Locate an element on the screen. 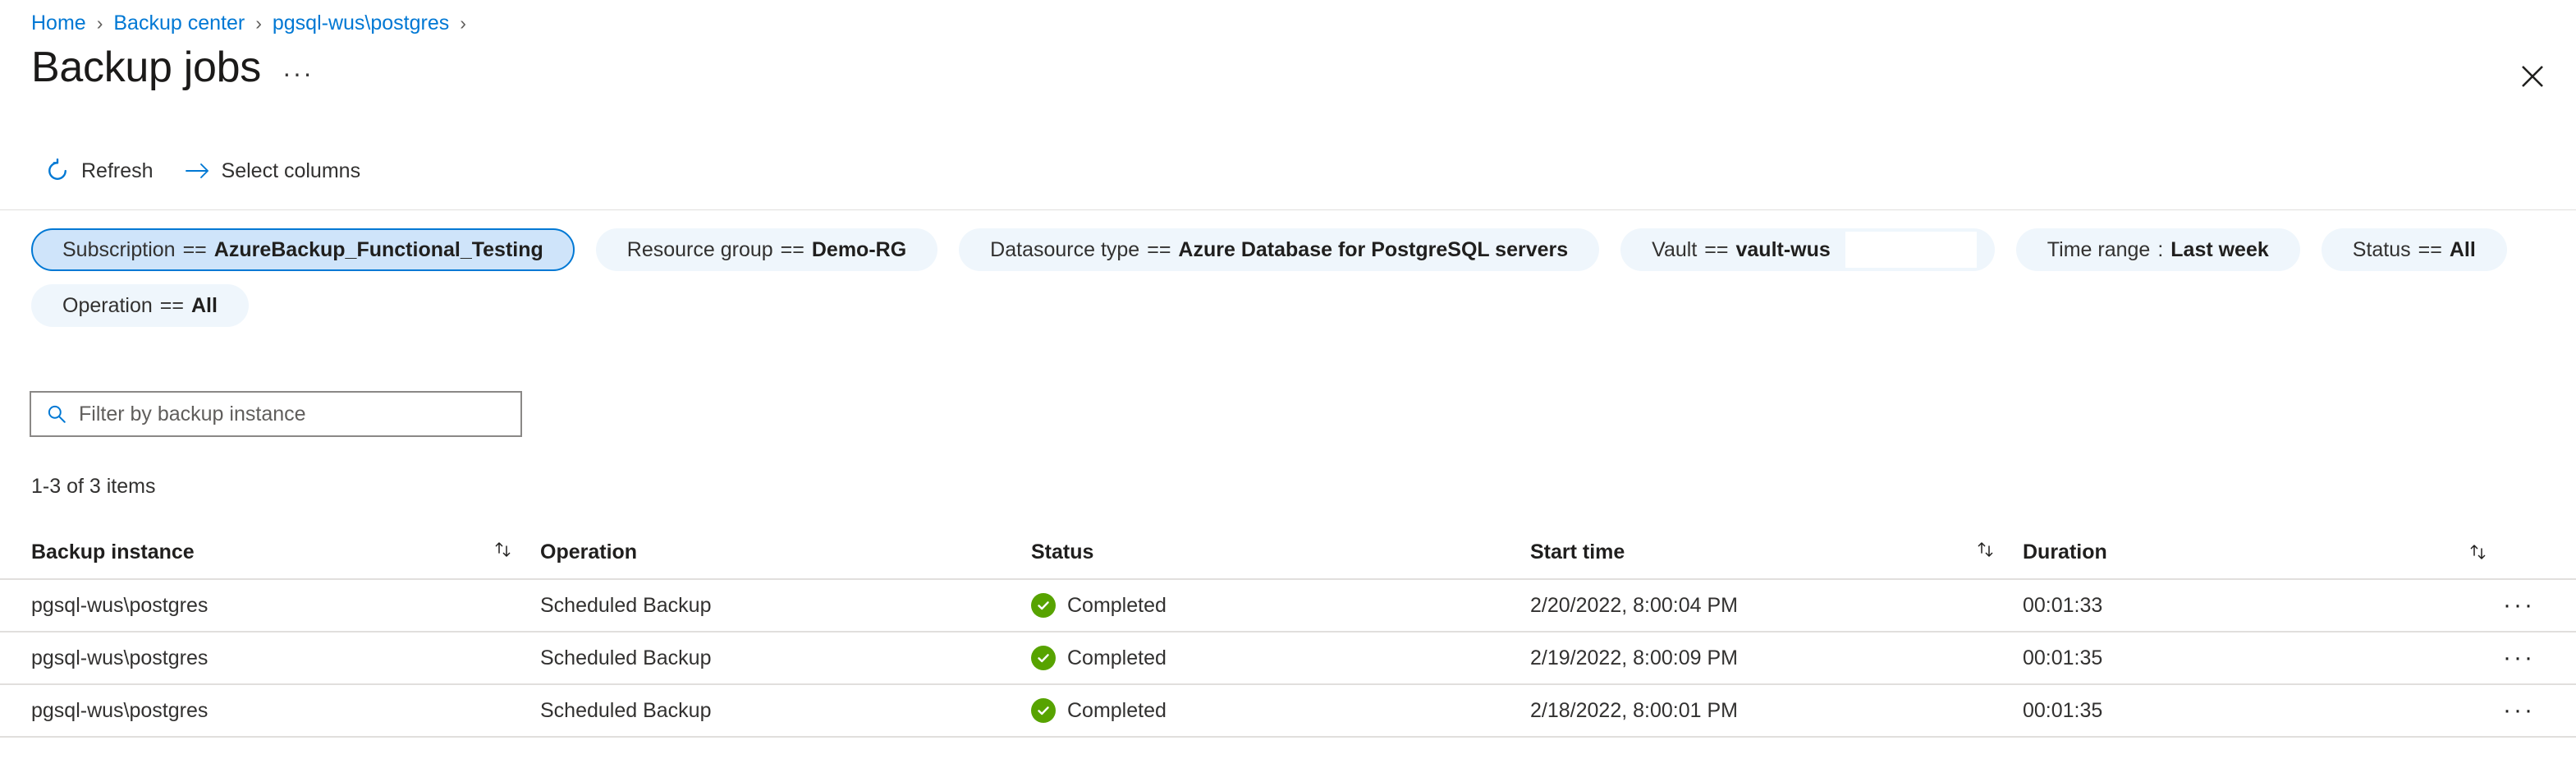 The height and width of the screenshot is (759, 2576). sort-duration-button is located at coordinates (2513, 552).